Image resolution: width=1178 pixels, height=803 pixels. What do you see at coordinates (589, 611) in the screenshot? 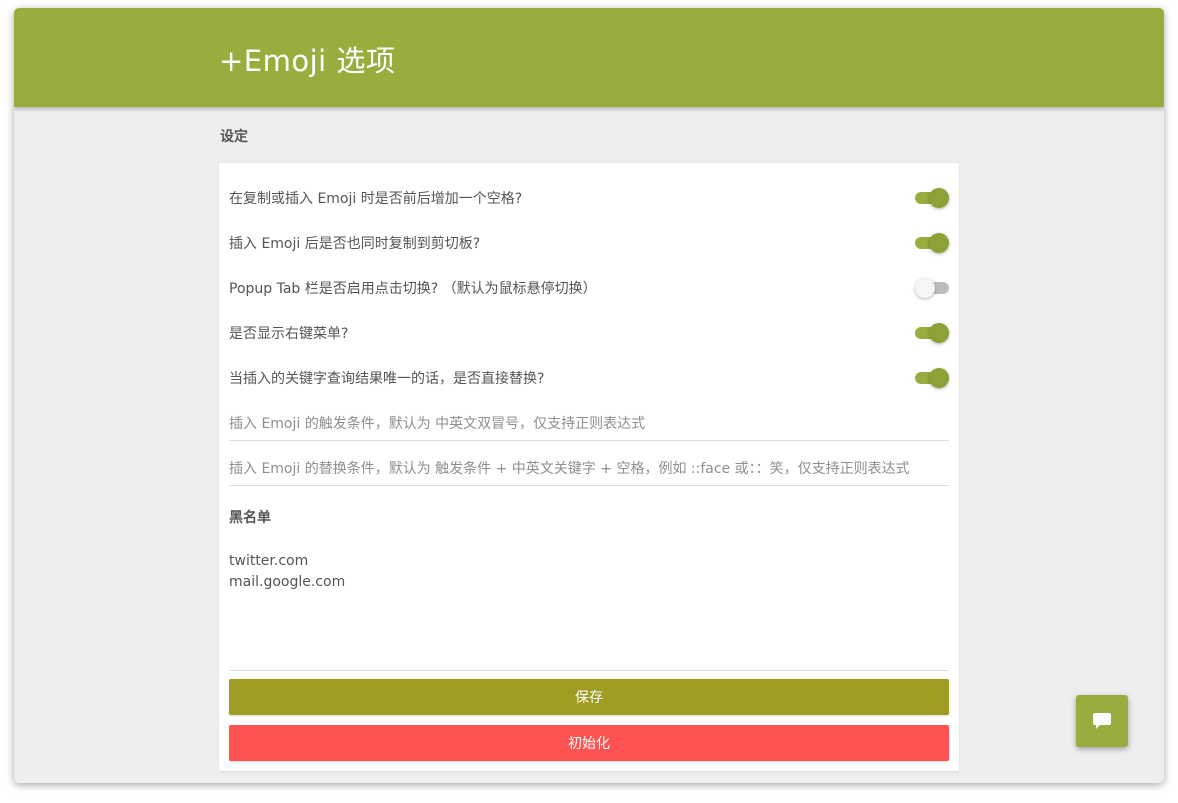
I see `blacklist-textarea` at bounding box center [589, 611].